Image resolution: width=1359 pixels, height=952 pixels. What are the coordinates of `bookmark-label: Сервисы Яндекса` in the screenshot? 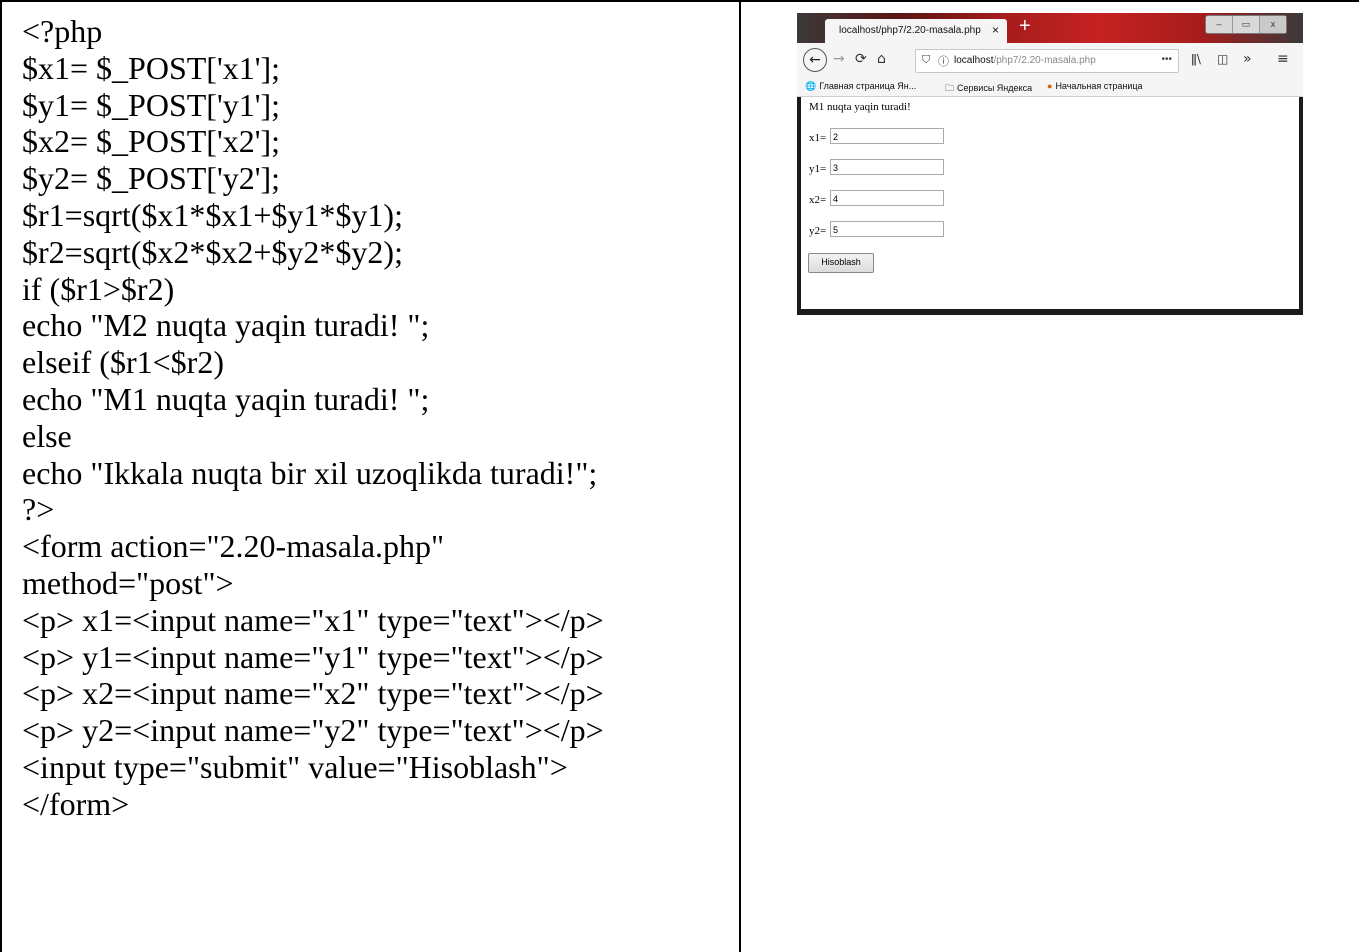 It's located at (995, 88).